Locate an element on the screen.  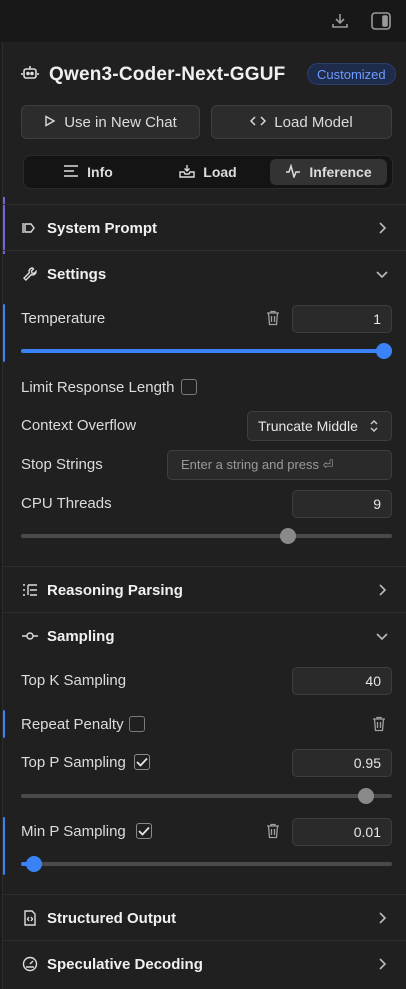
tab-bar: Info Load Inference is located at coordinates (208, 172).